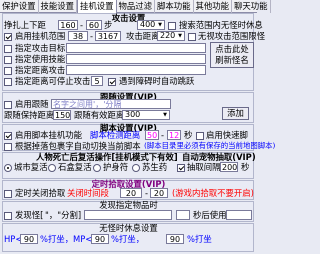 The height and width of the screenshot is (254, 320). What do you see at coordinates (131, 193) in the screenshot?
I see `timer-value-input: 20` at bounding box center [131, 193].